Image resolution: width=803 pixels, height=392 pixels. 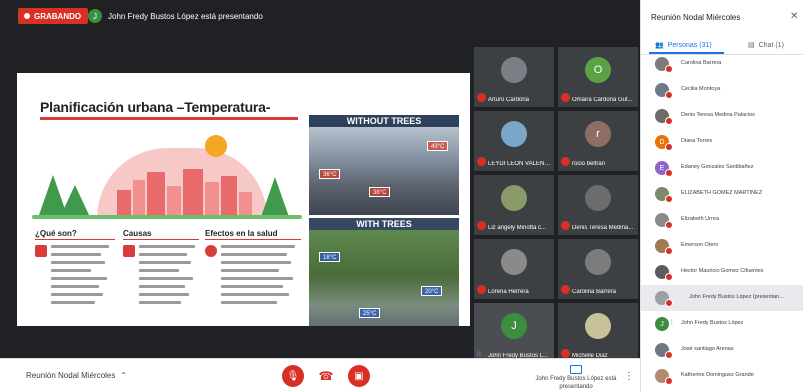 I want to click on column-heading-what: ¿Qué son?, so click(x=56, y=233).